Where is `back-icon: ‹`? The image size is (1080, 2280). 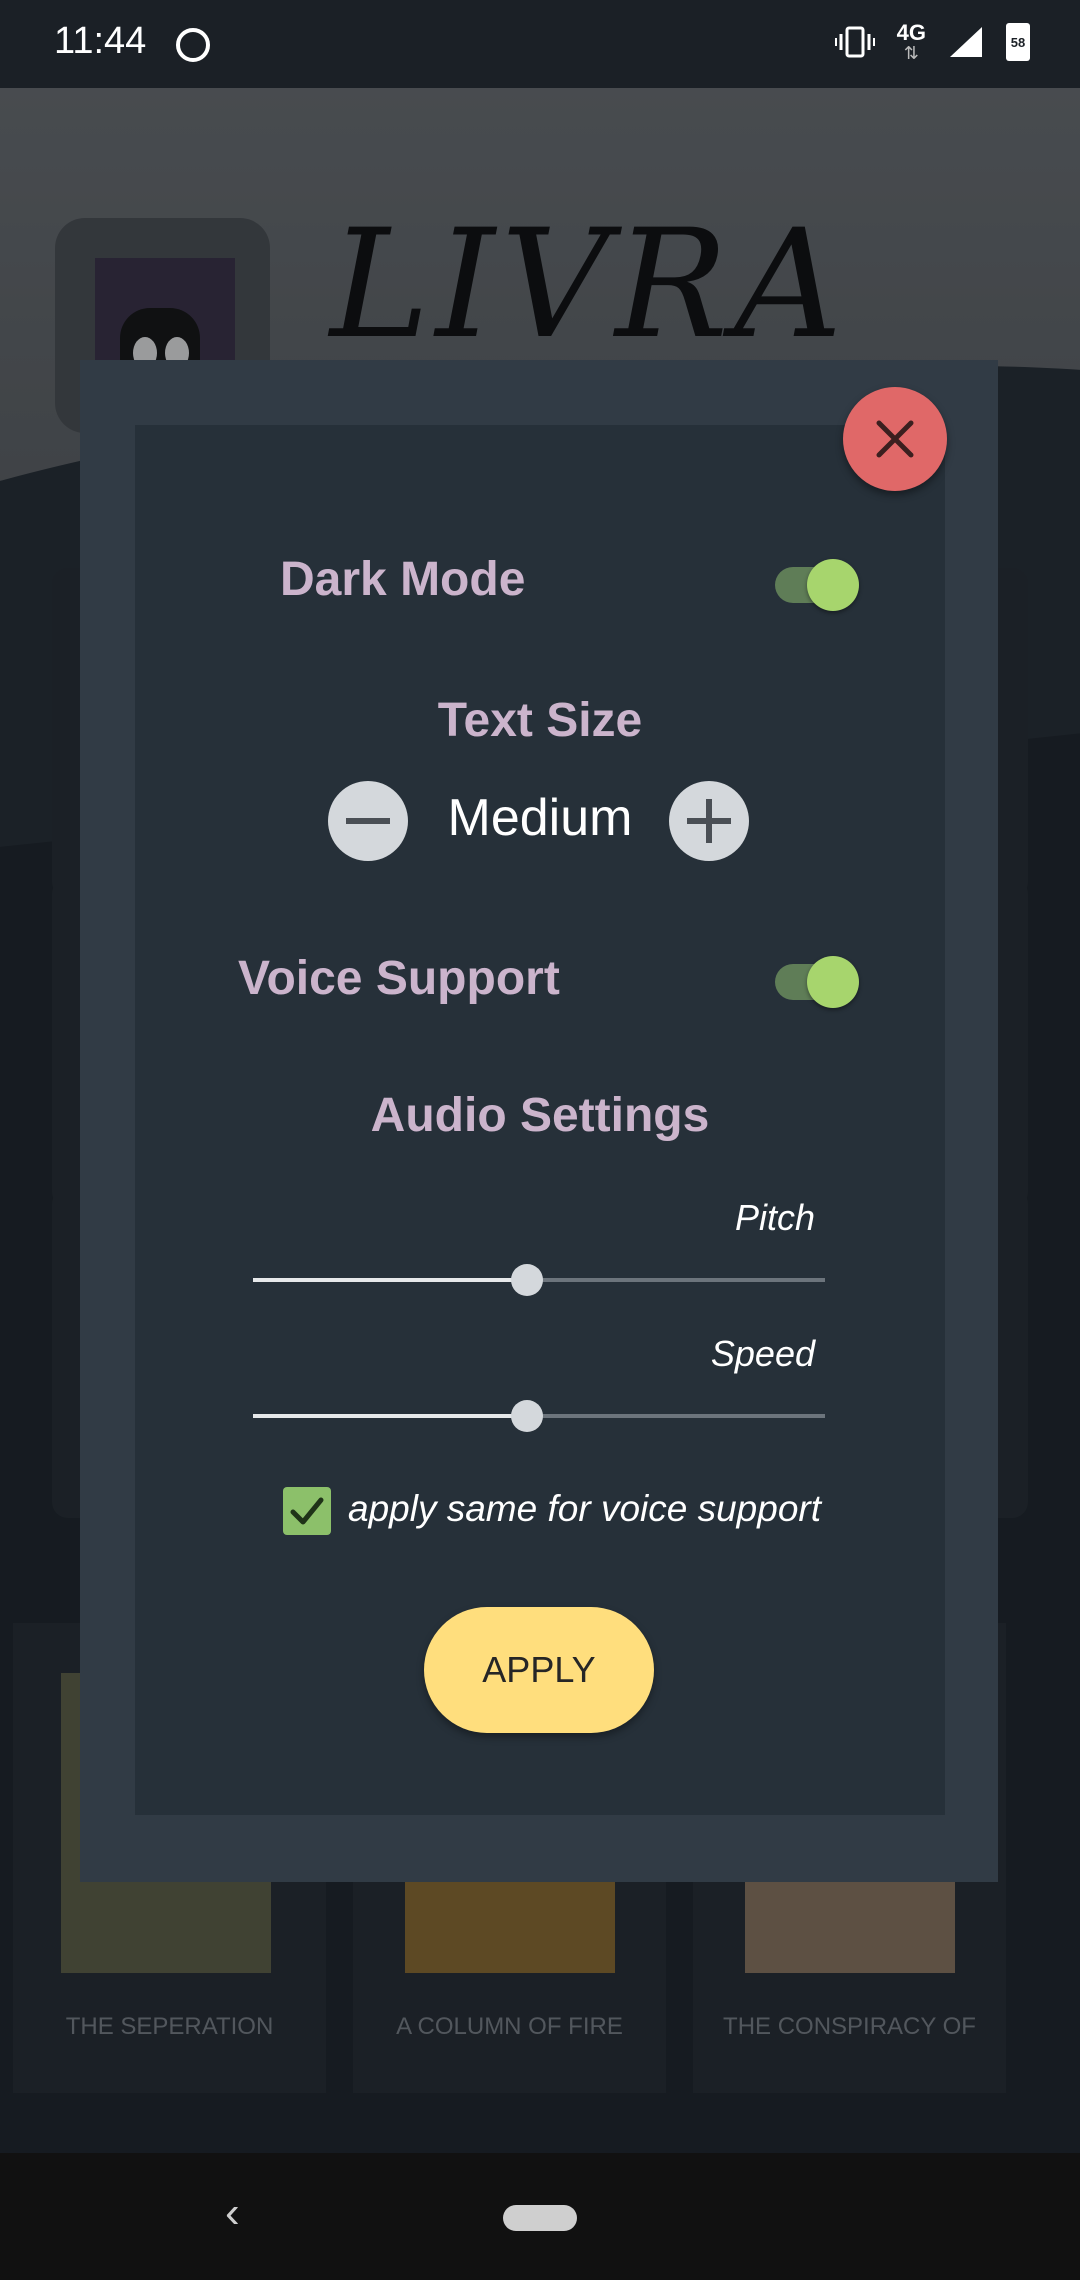
back-icon: ‹ is located at coordinates (232, 2213).